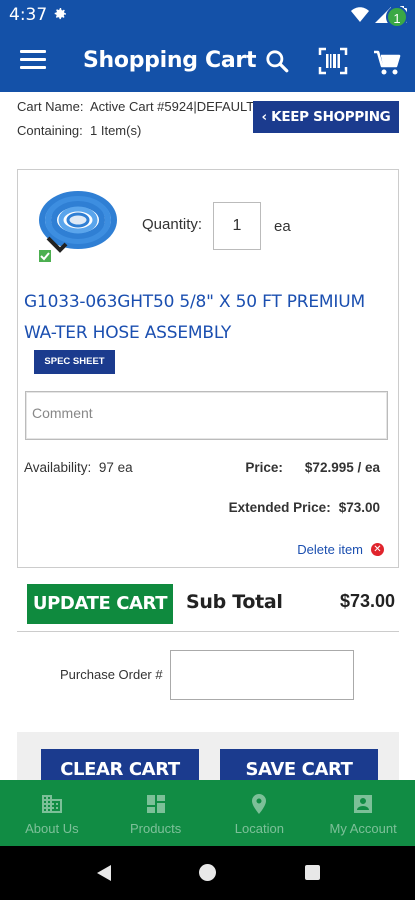  Describe the element at coordinates (234, 602) in the screenshot. I see `subtotal-label: Sub Total` at that location.